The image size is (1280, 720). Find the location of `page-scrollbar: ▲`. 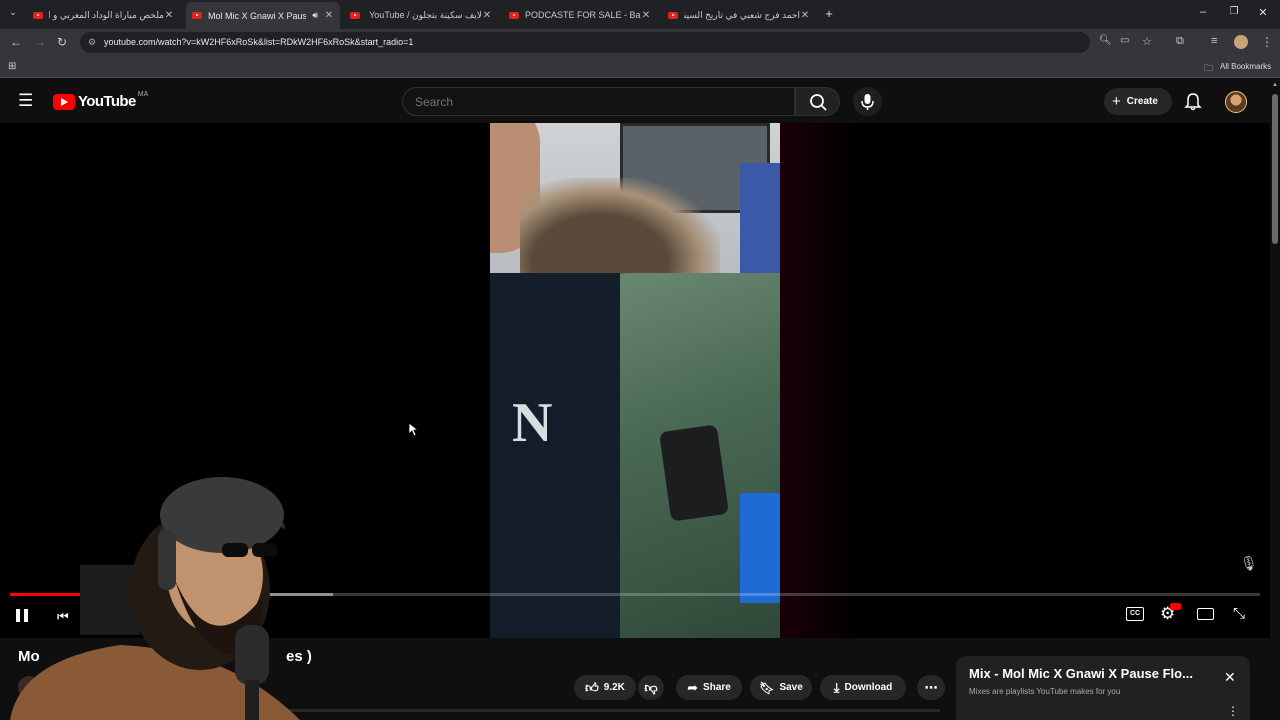

page-scrollbar: ▲ is located at coordinates (1275, 400).